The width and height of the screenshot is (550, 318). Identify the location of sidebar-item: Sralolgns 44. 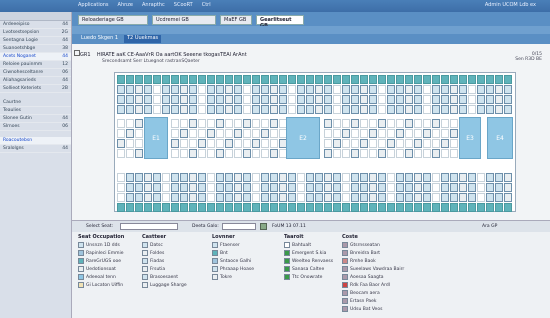
(35, 149).